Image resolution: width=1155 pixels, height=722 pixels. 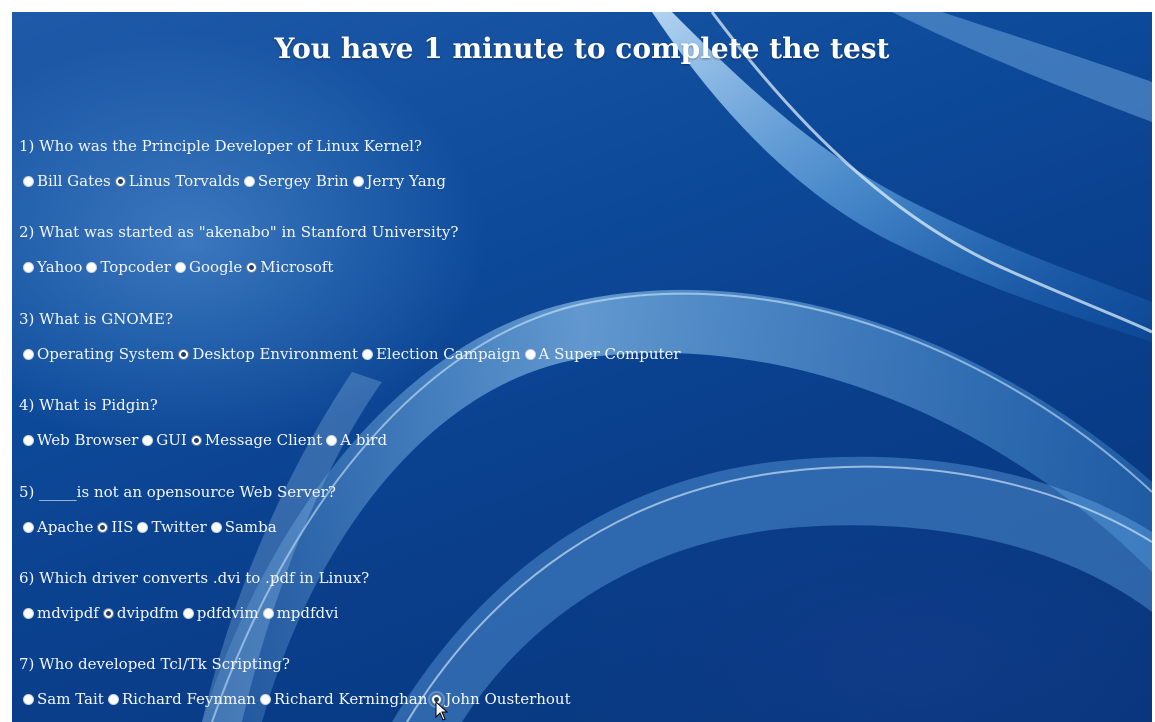 What do you see at coordinates (569, 613) in the screenshot?
I see `answer-options: mdvipdf dvipdfm pdfdvim mpdfdvi` at bounding box center [569, 613].